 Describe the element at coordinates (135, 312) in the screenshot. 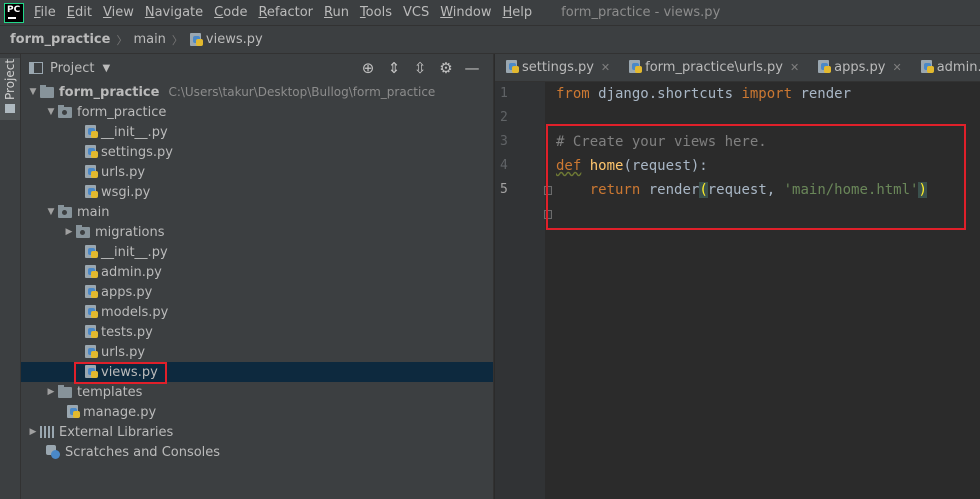

I see `tree-item-label: models.py` at that location.